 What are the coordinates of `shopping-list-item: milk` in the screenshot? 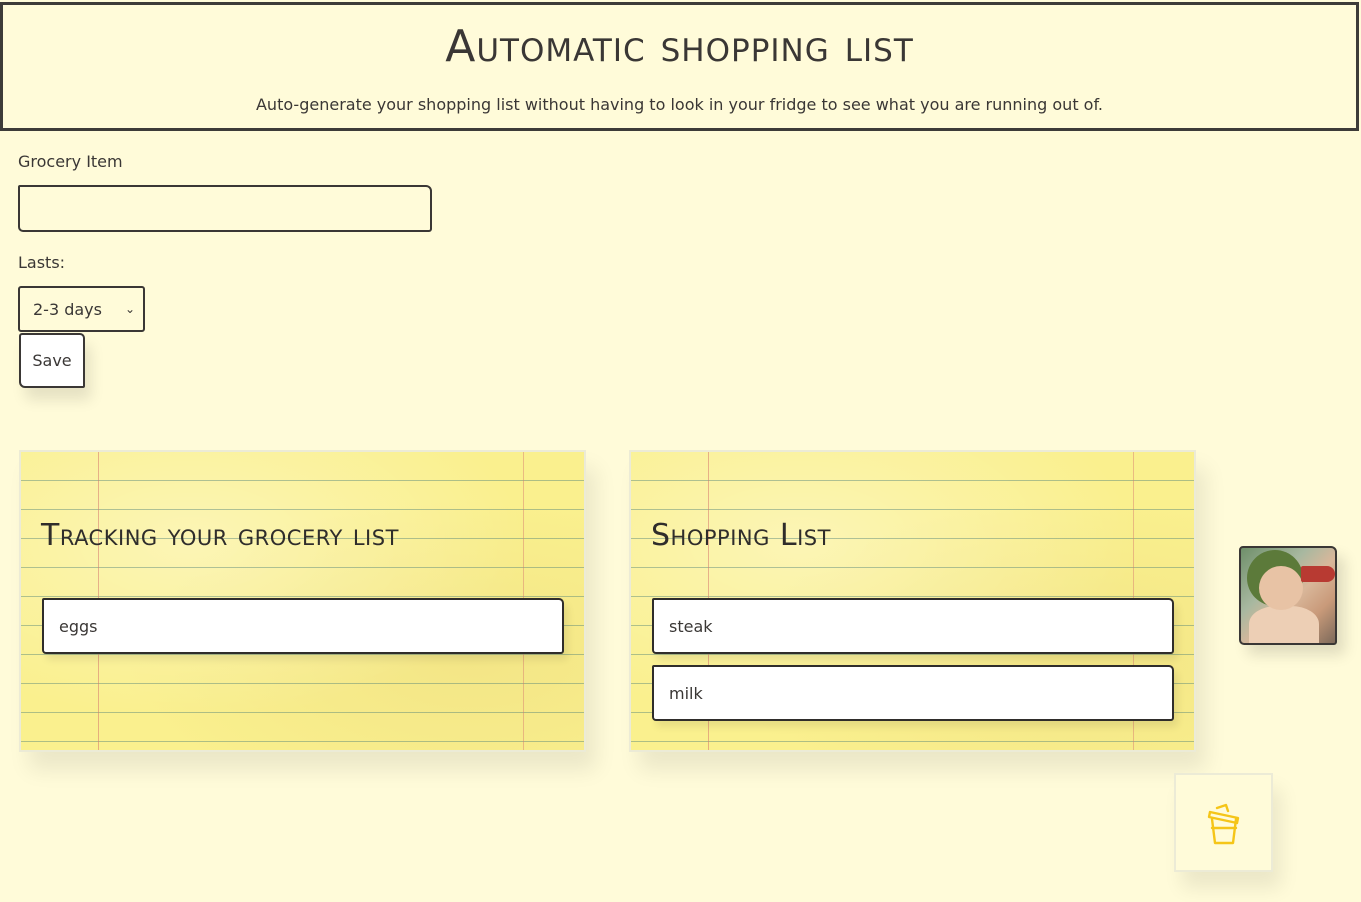 It's located at (913, 693).